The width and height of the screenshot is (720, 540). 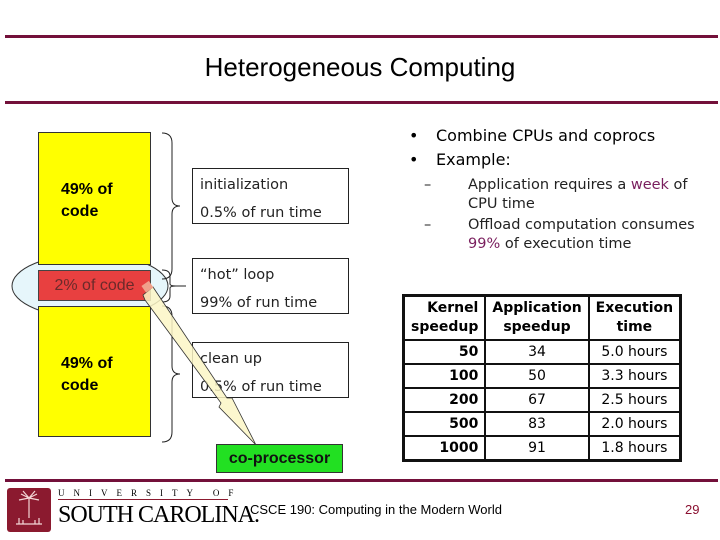 I want to click on page-number: 29, so click(x=692, y=509).